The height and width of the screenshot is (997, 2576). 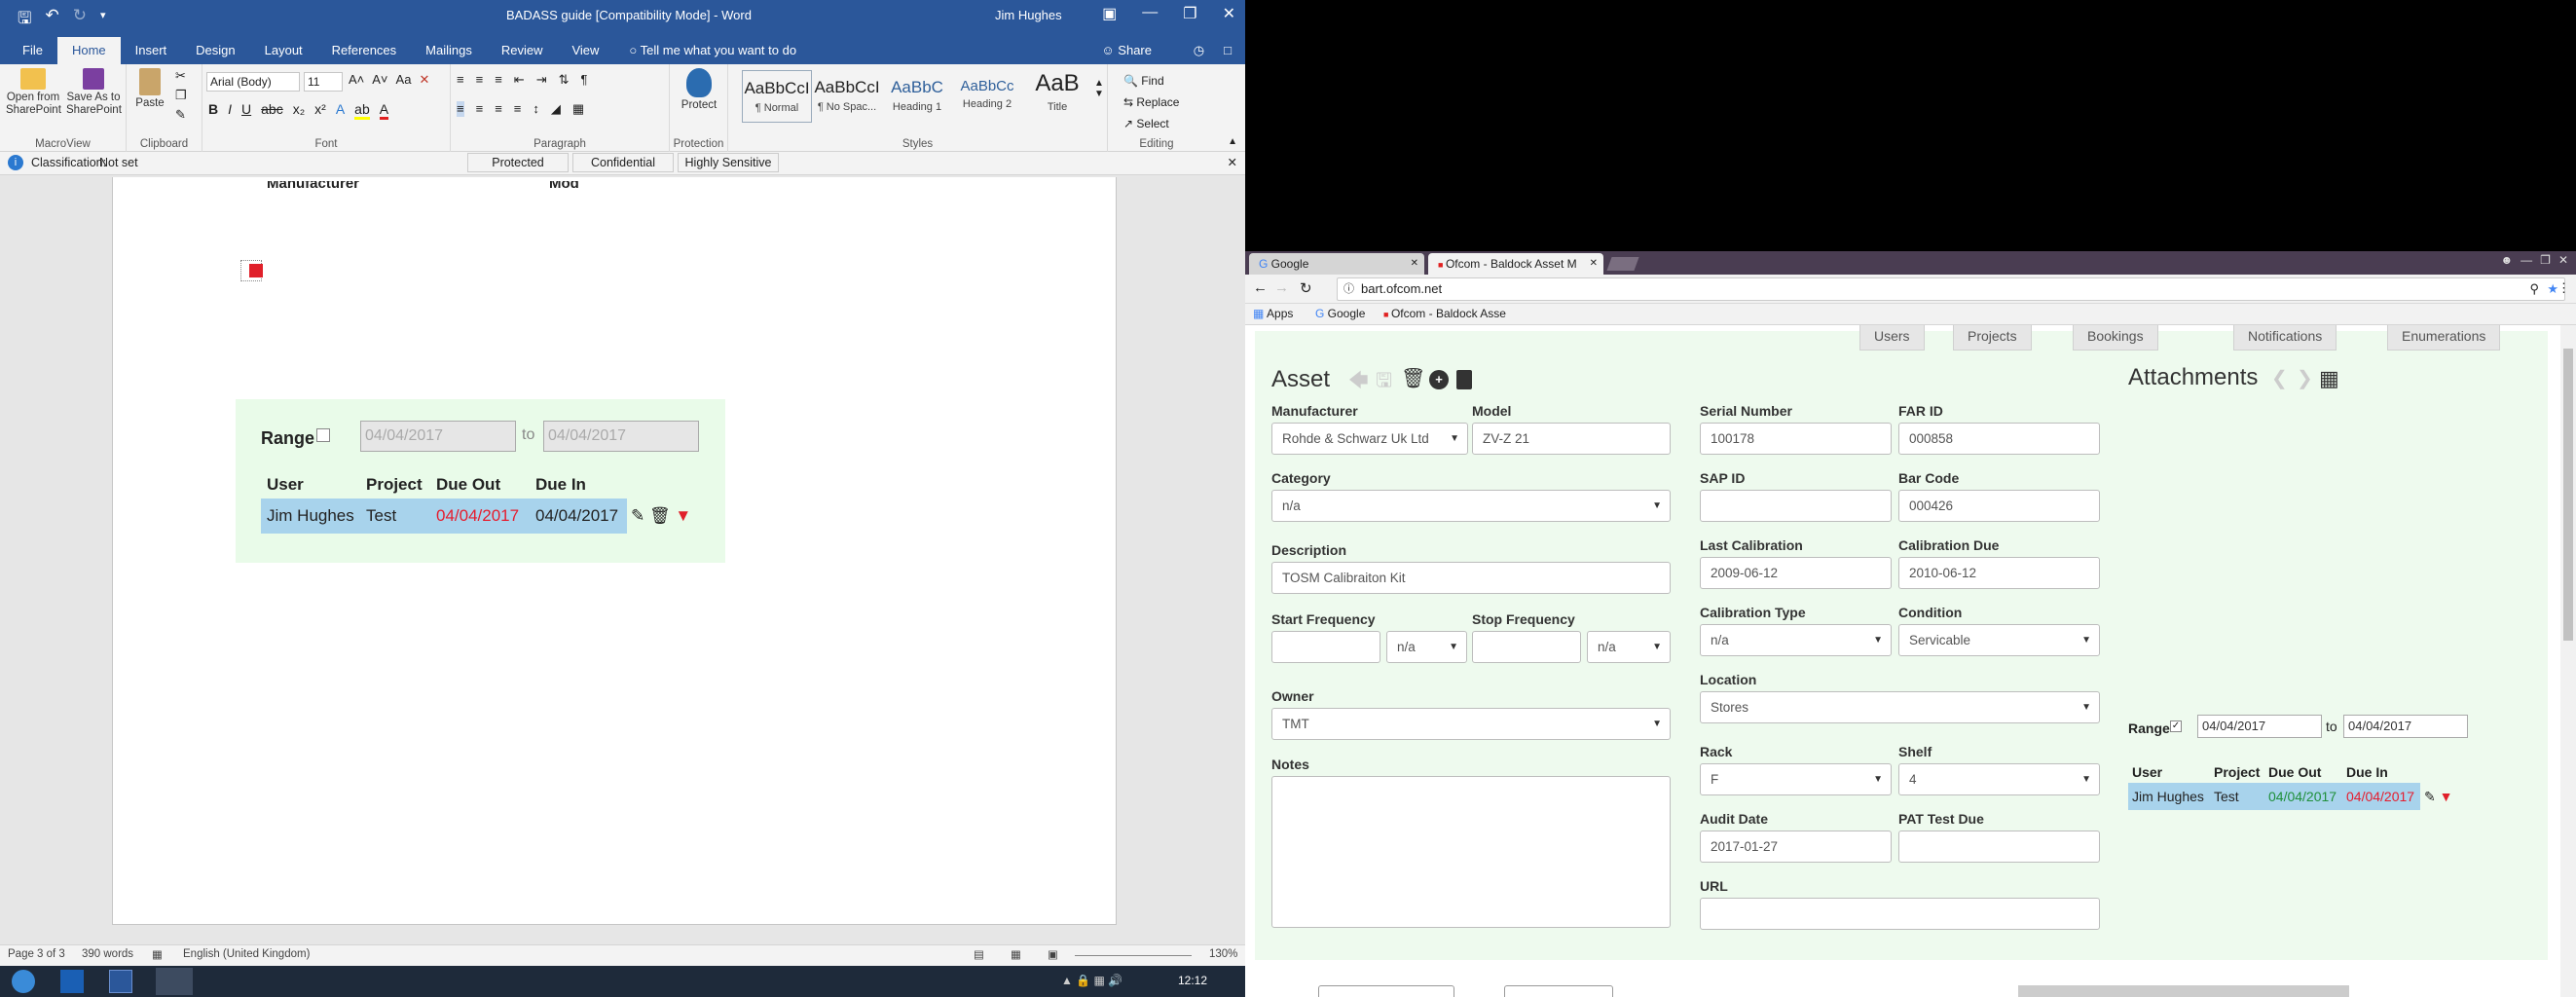 I want to click on menu-icon: ⋮, so click(x=2564, y=288).